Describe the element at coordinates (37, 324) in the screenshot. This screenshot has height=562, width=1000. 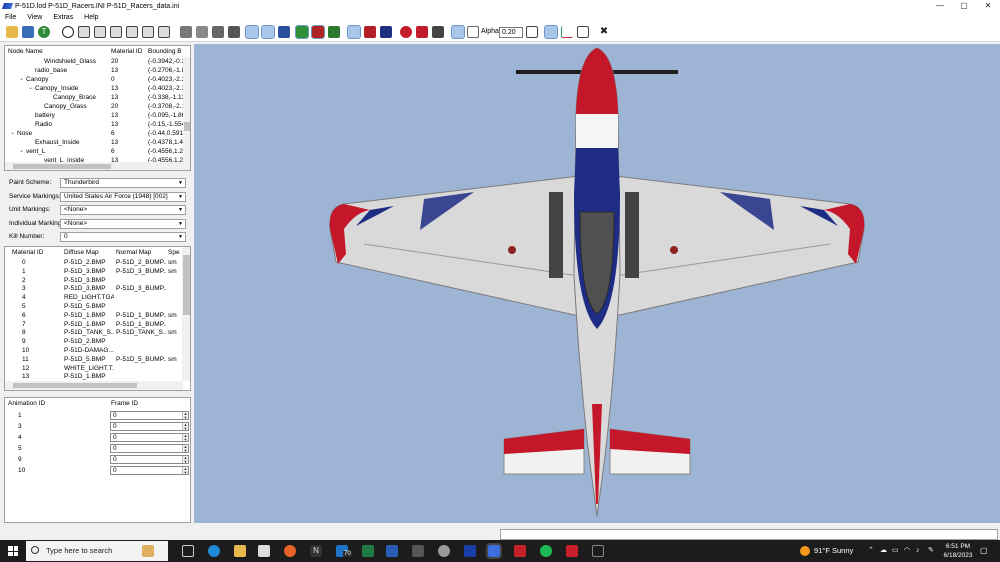
I see `material-id-cell: 7` at that location.